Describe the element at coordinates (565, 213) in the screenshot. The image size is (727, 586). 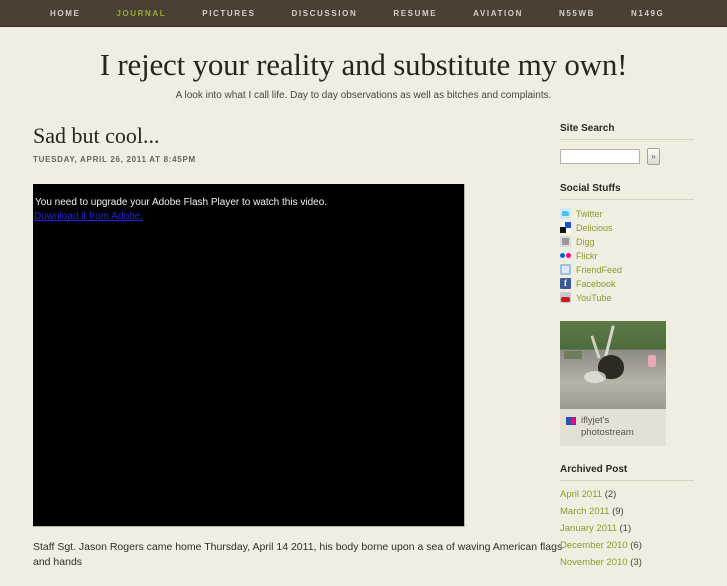
I see `twitter-icon` at that location.